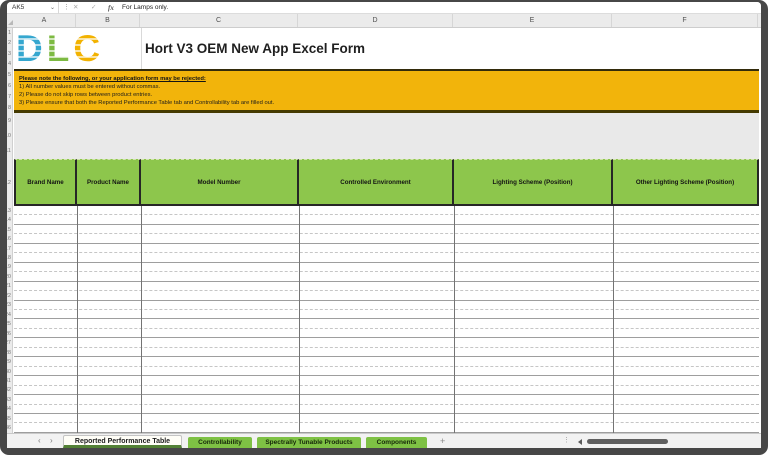 The height and width of the screenshot is (455, 768). Describe the element at coordinates (9, 258) in the screenshot. I see `row-header: 18` at that location.